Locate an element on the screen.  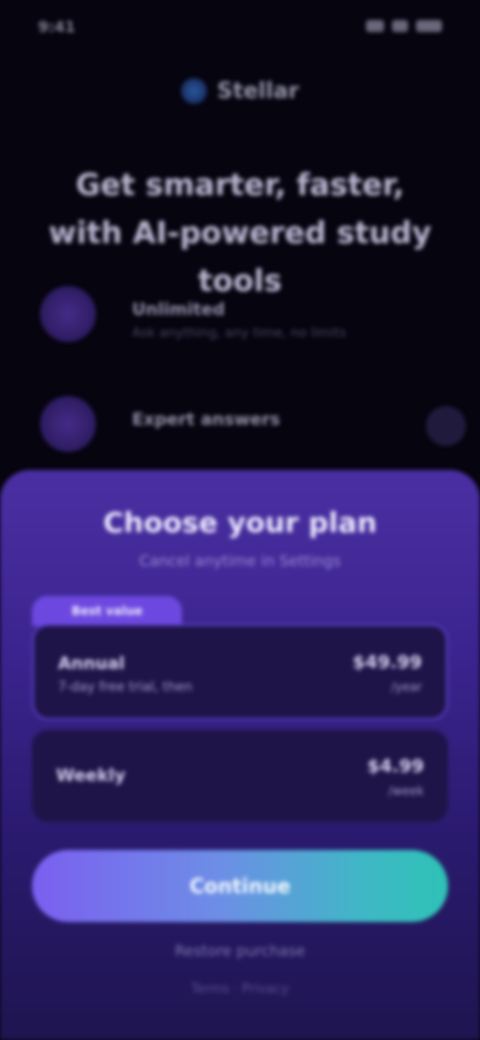
plan-option-weekly: Weekly $4.99 /week is located at coordinates (240, 776).